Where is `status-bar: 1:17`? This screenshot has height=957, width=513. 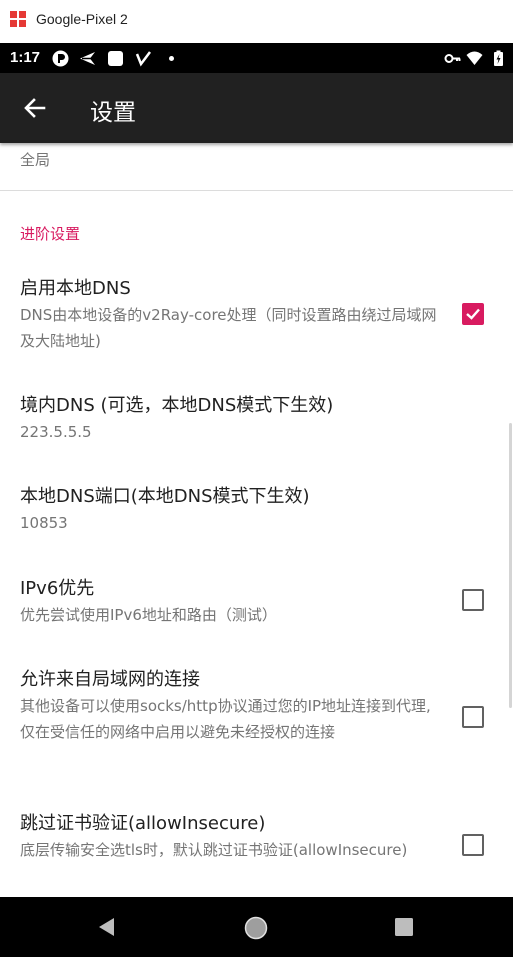
status-bar: 1:17 is located at coordinates (256, 58).